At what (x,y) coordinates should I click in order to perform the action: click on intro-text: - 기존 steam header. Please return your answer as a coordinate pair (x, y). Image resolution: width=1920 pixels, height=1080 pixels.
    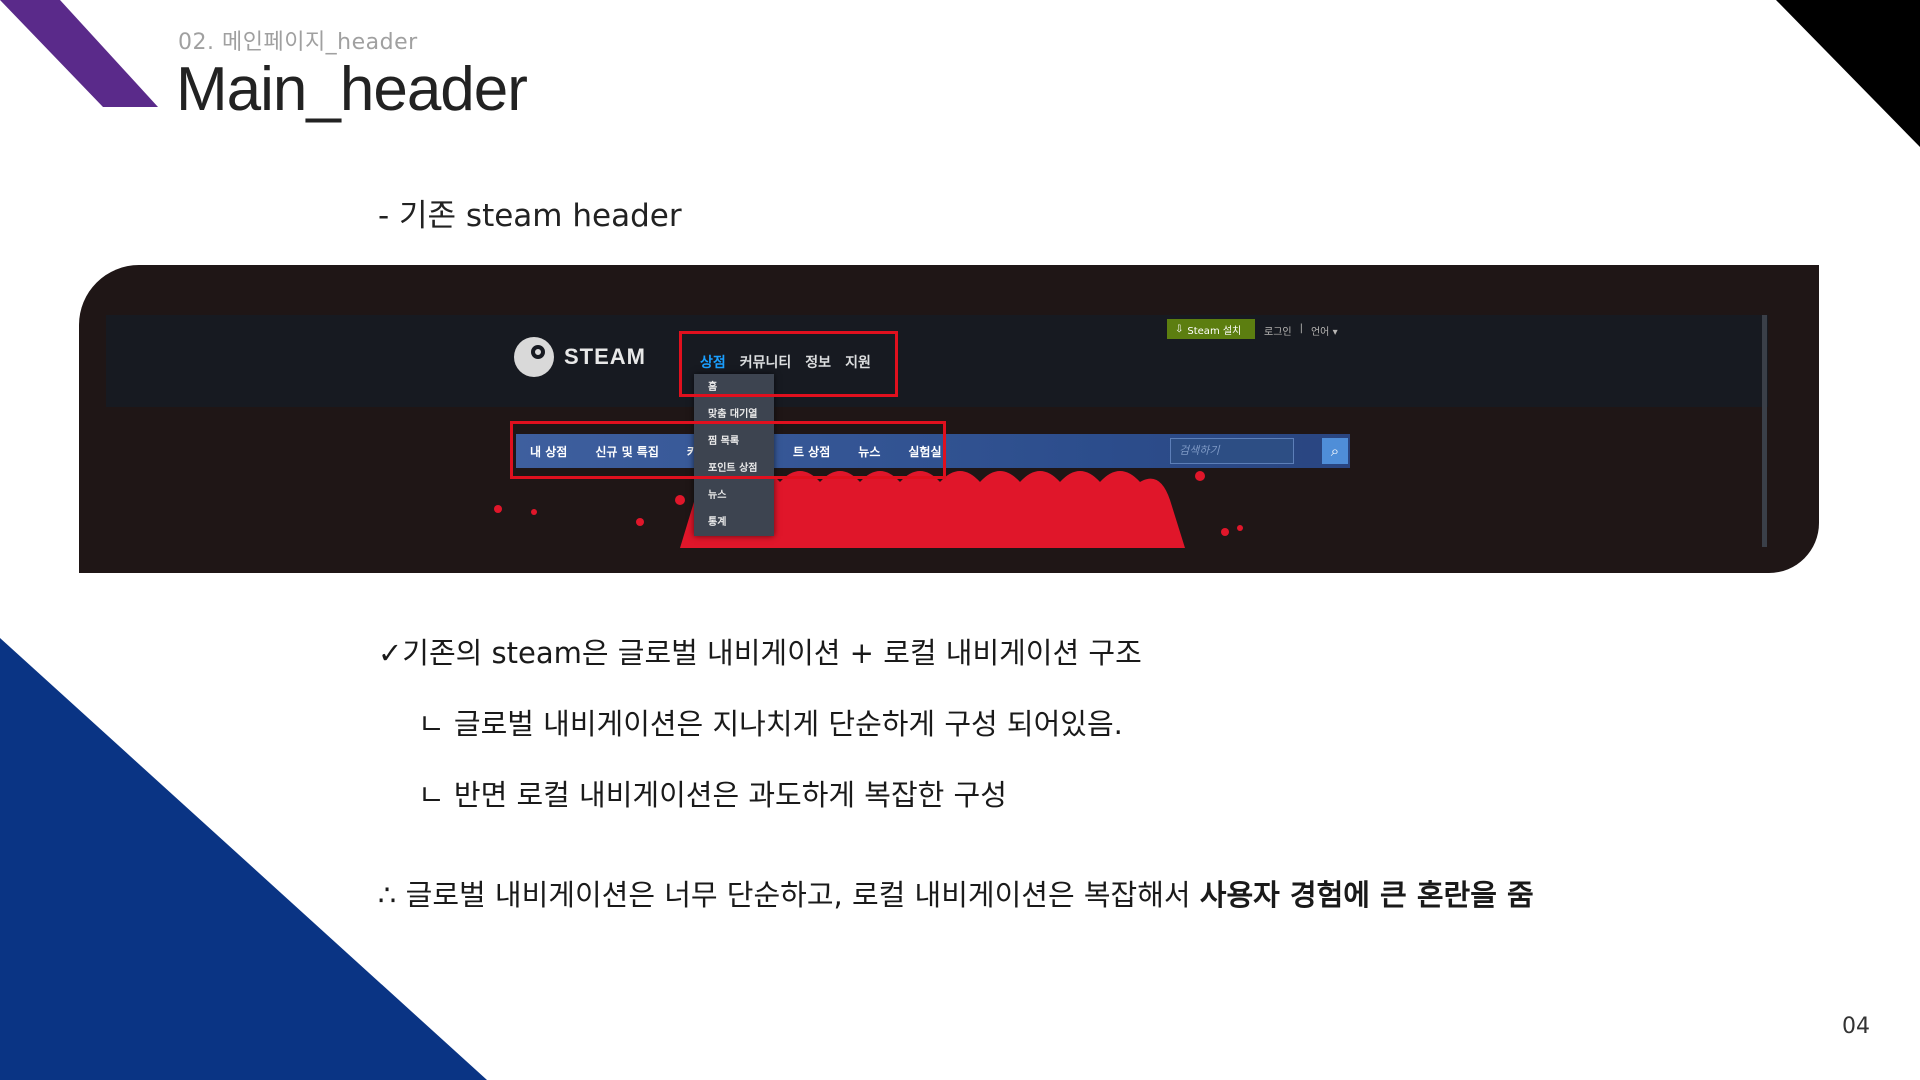
    Looking at the image, I should click on (530, 216).